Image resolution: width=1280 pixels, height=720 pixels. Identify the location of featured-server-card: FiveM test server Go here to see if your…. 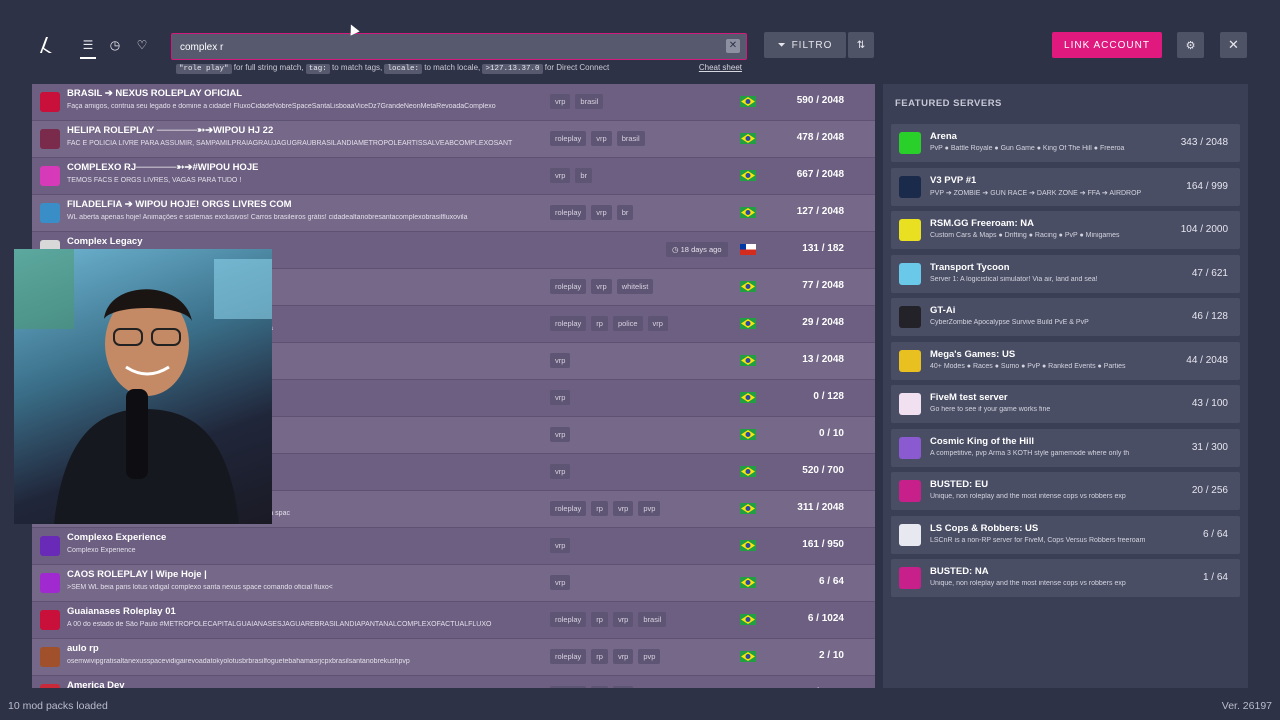
(1065, 404).